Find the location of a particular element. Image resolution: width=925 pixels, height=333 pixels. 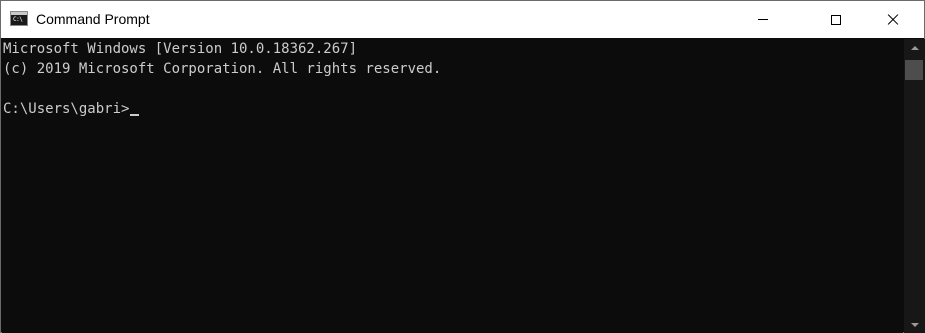

chevron-down-icon is located at coordinates (914, 324).